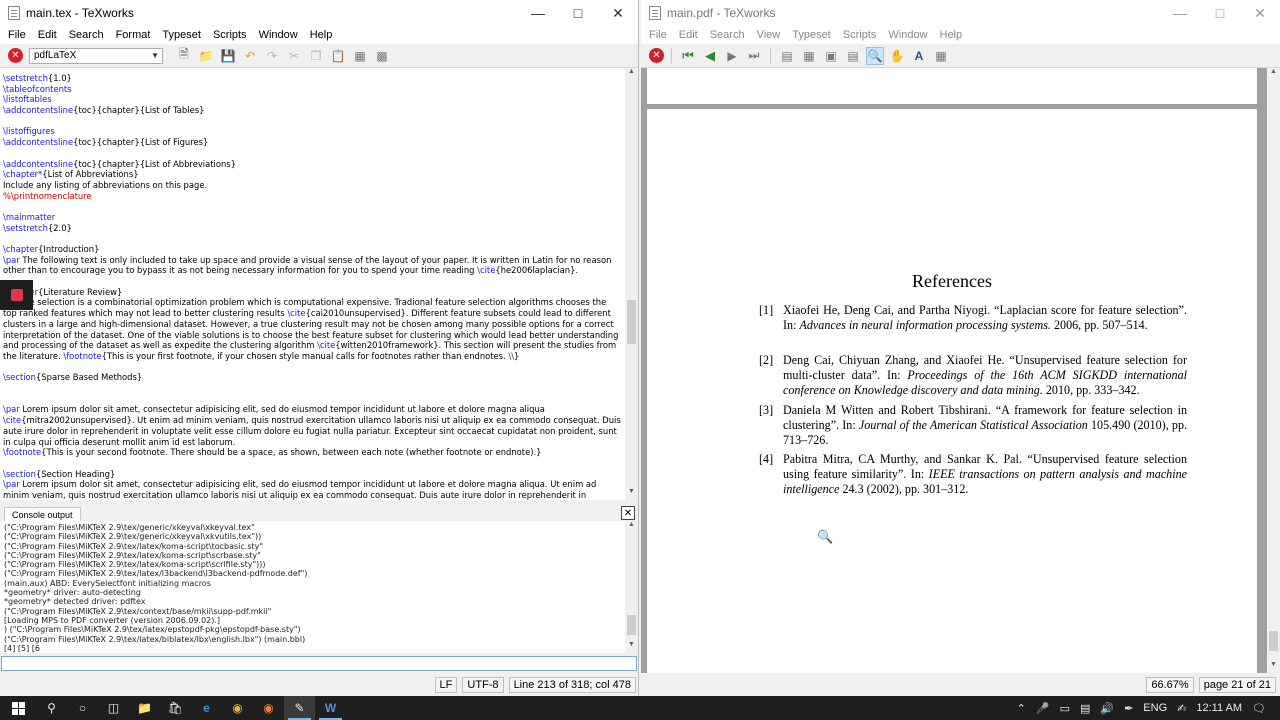 The height and width of the screenshot is (720, 1280). I want to click on console-scroll-thumb, so click(631, 625).